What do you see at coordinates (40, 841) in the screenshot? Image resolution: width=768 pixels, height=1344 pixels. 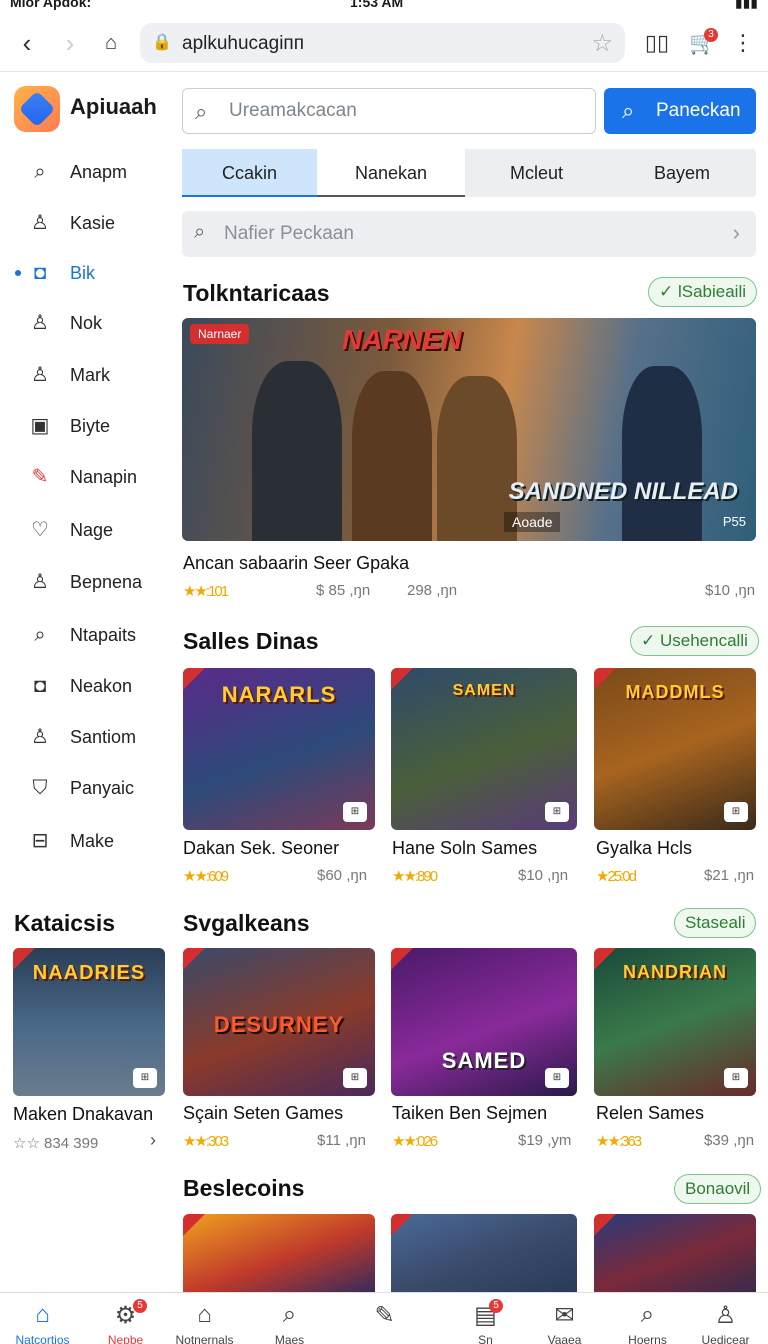 I see `box-icon: ⊟` at bounding box center [40, 841].